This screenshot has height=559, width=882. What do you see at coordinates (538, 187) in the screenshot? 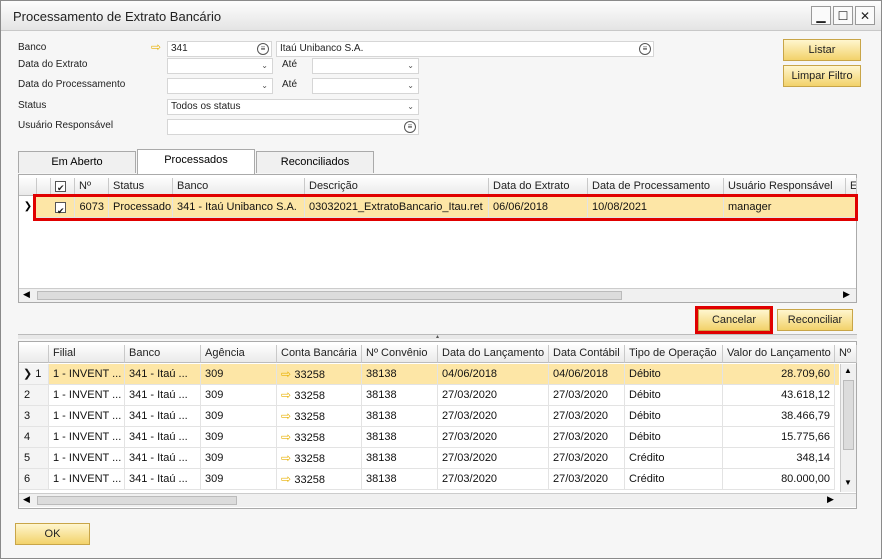
I see `col-data-extrato: Data do Extrato` at bounding box center [538, 187].